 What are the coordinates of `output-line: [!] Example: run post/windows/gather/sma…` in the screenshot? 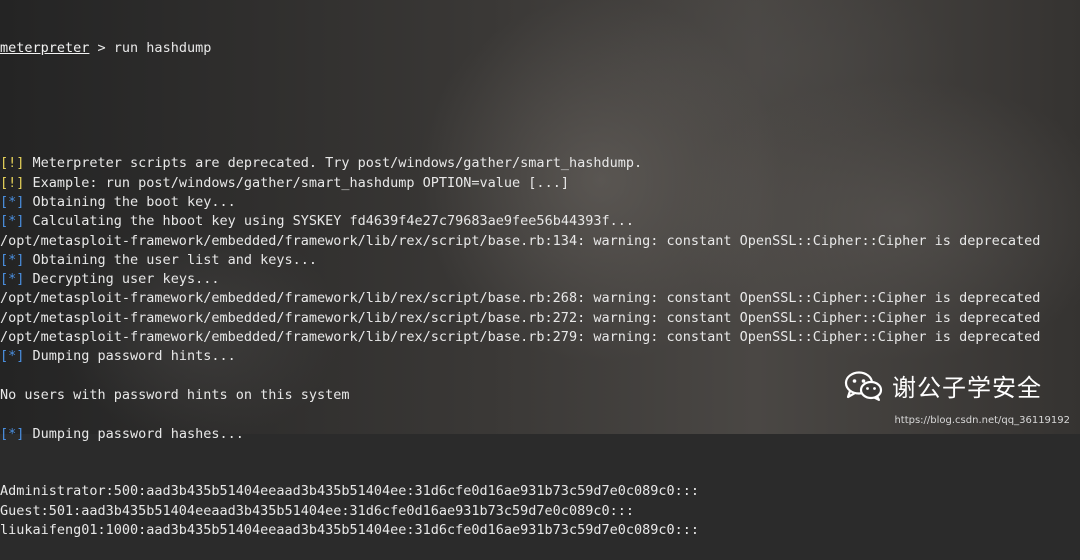 It's located at (540, 183).